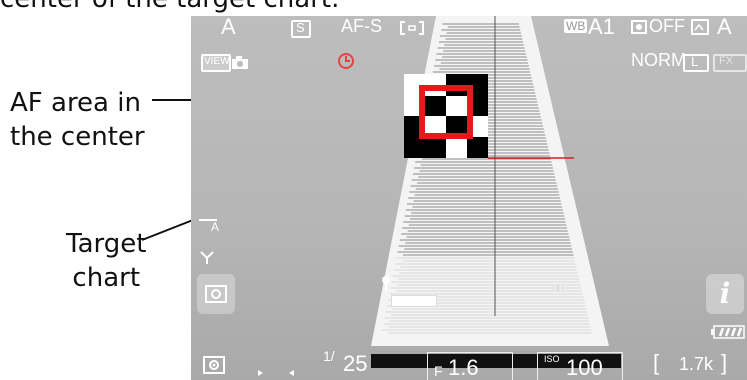 This screenshot has width=747, height=380. Describe the element at coordinates (77, 137) in the screenshot. I see `callout-af-area-line2: the center` at that location.